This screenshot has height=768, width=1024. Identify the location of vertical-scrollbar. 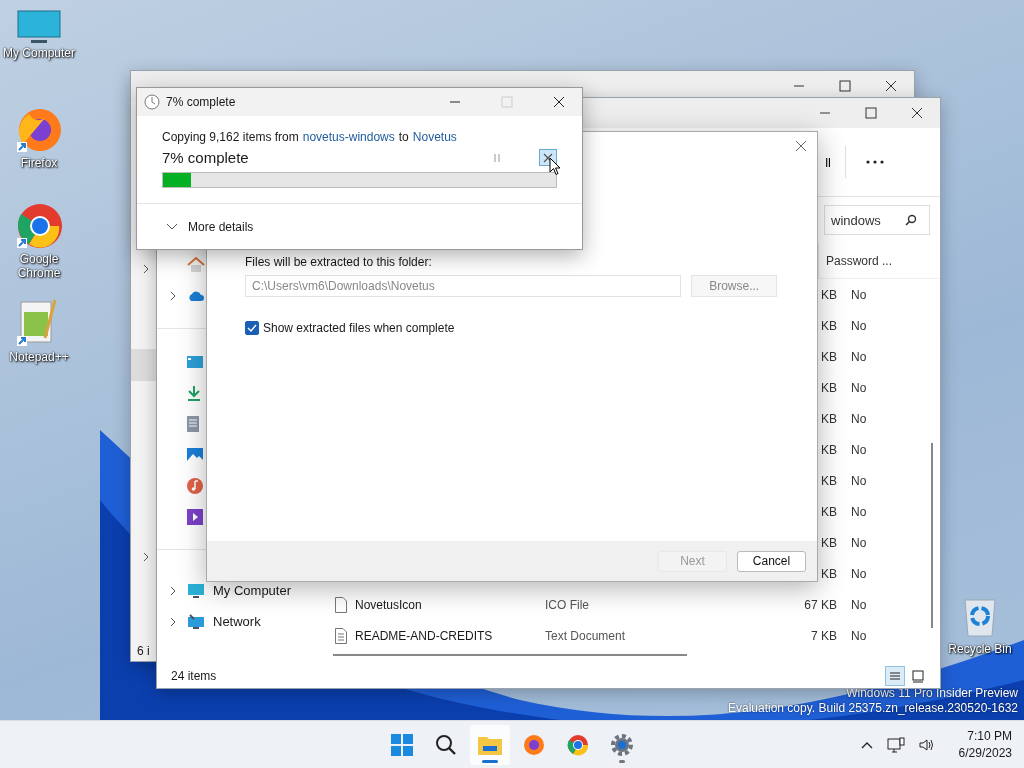
(932, 535).